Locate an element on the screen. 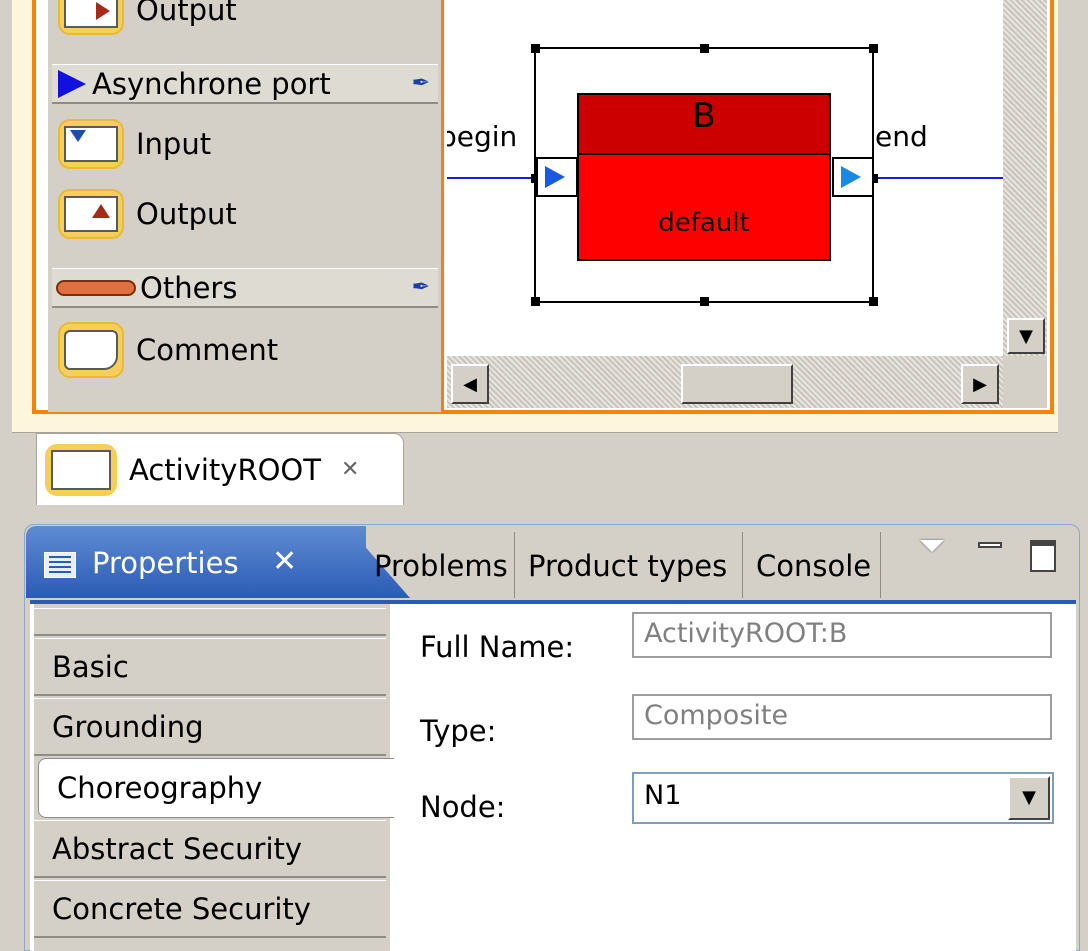 The image size is (1088, 951). editor-tab-activityroot: ActivityROOT ✕ is located at coordinates (220, 469).